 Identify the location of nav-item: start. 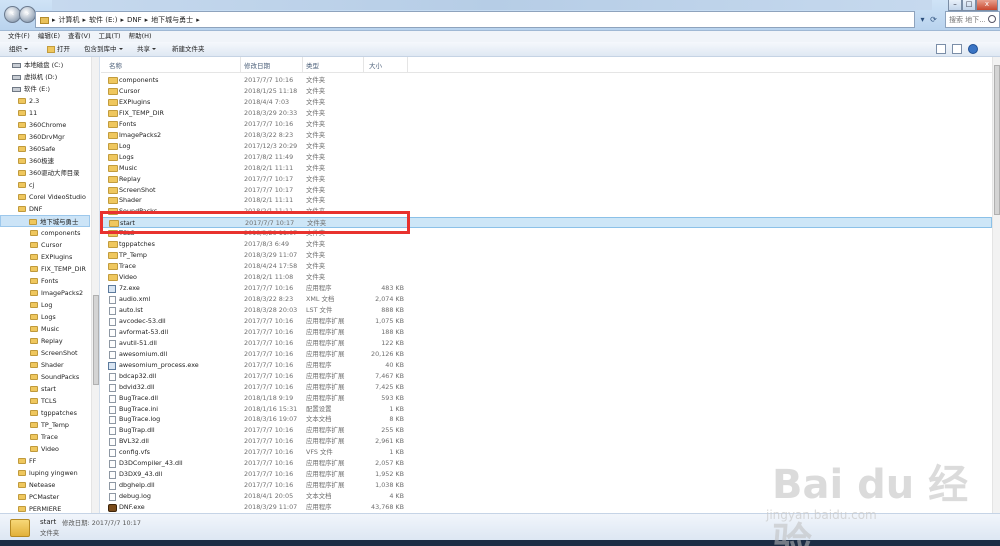
(43, 389).